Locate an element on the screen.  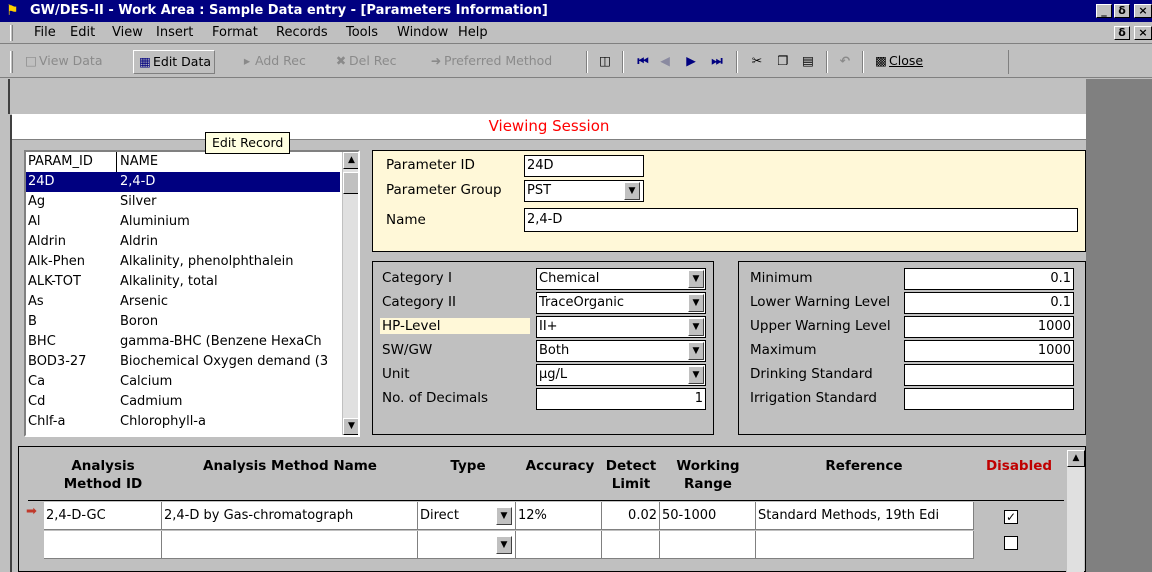
close-window-button: × is located at coordinates (1143, 11).